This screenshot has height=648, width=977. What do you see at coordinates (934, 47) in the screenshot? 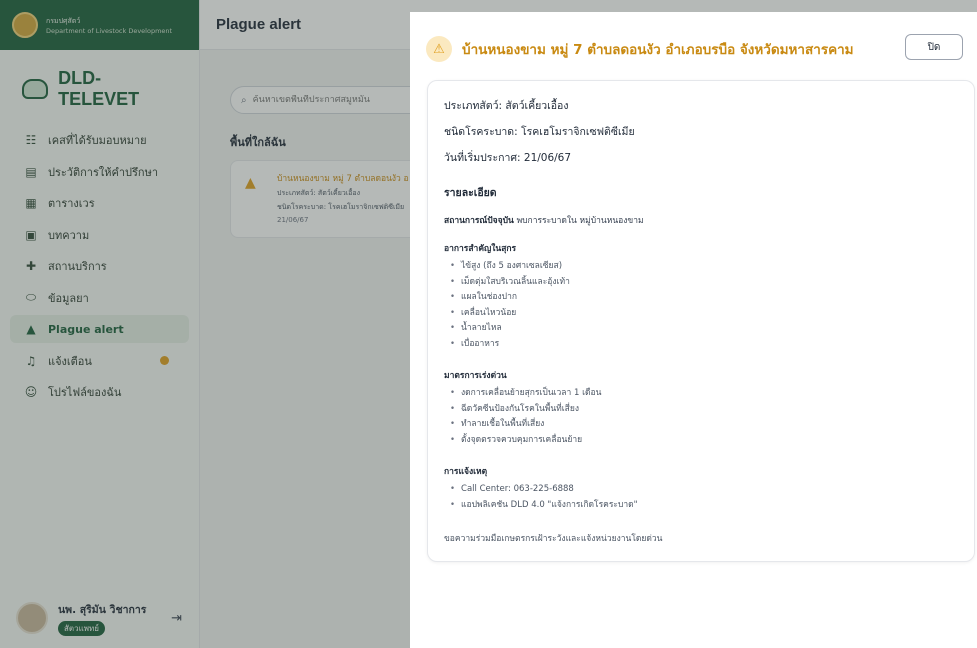
I see `close-button: ปิด` at bounding box center [934, 47].